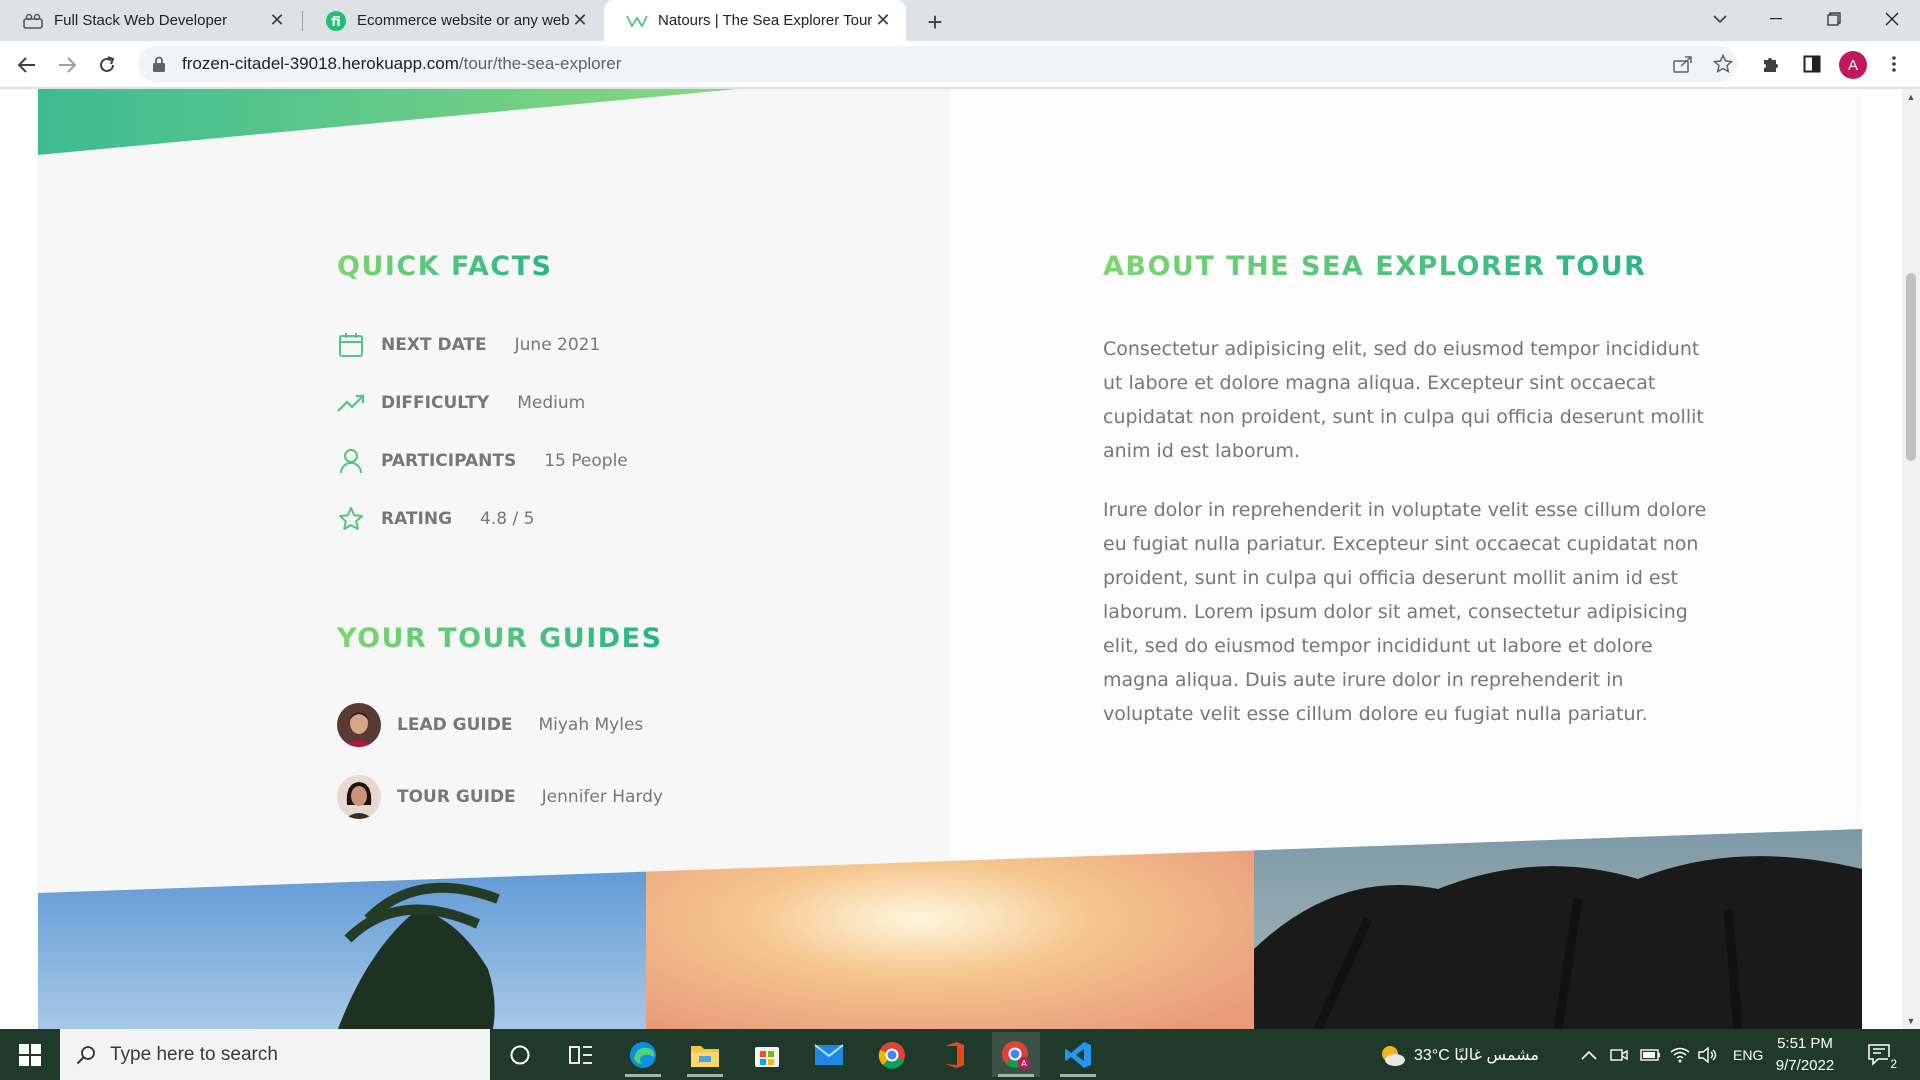 This screenshot has height=1080, width=1920. Describe the element at coordinates (1723, 64) in the screenshot. I see `bookmark-star-icon` at that location.